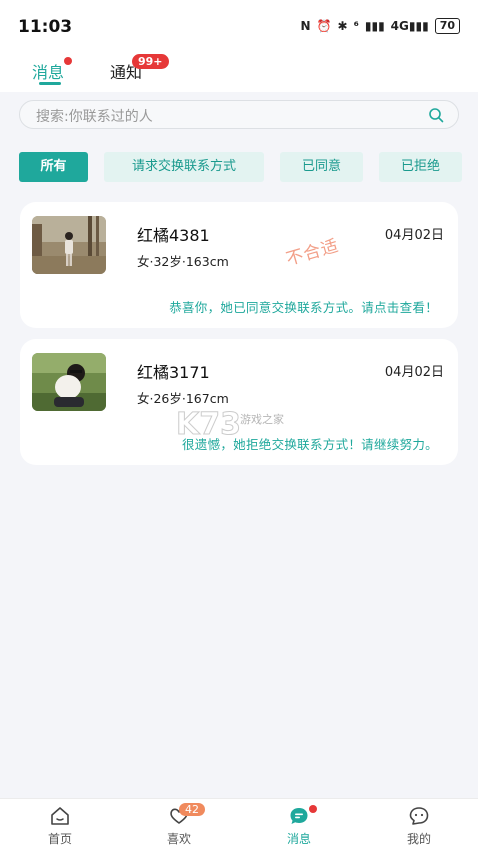 The height and width of the screenshot is (850, 478). What do you see at coordinates (299, 816) in the screenshot?
I see `chat-icon` at bounding box center [299, 816].